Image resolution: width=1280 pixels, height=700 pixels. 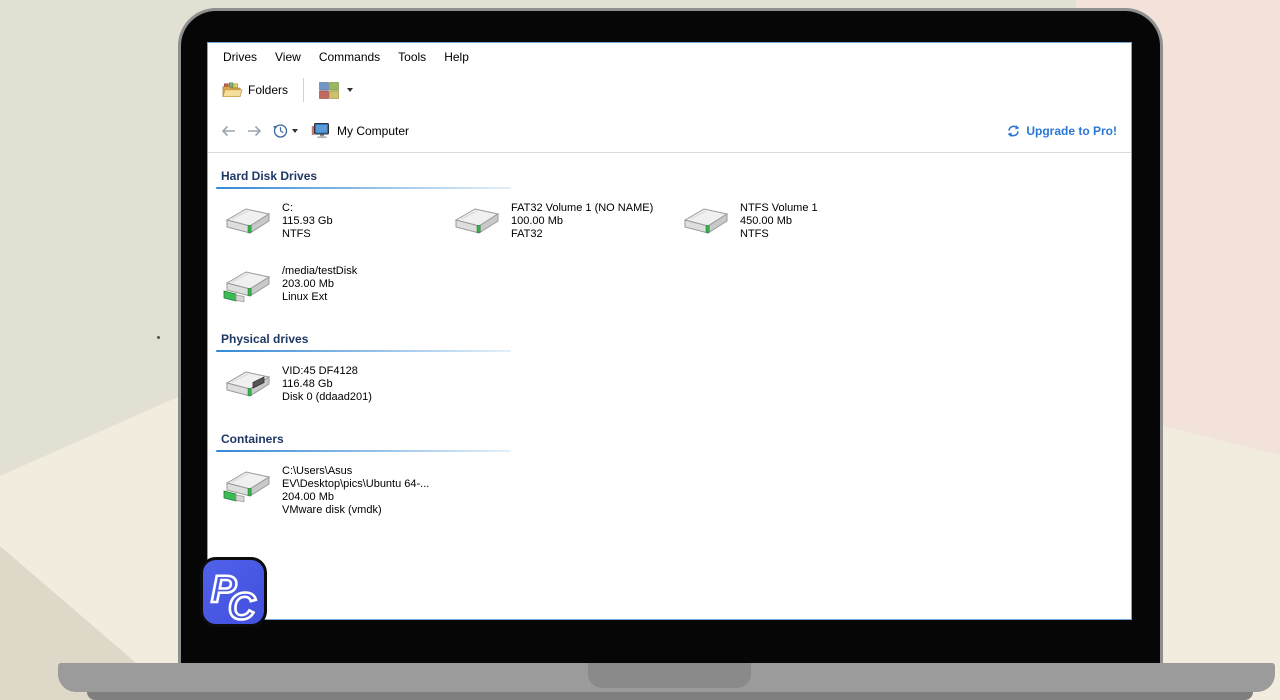 What do you see at coordinates (537, 221) in the screenshot?
I see `drive-line: 100.00 Mb` at bounding box center [537, 221].